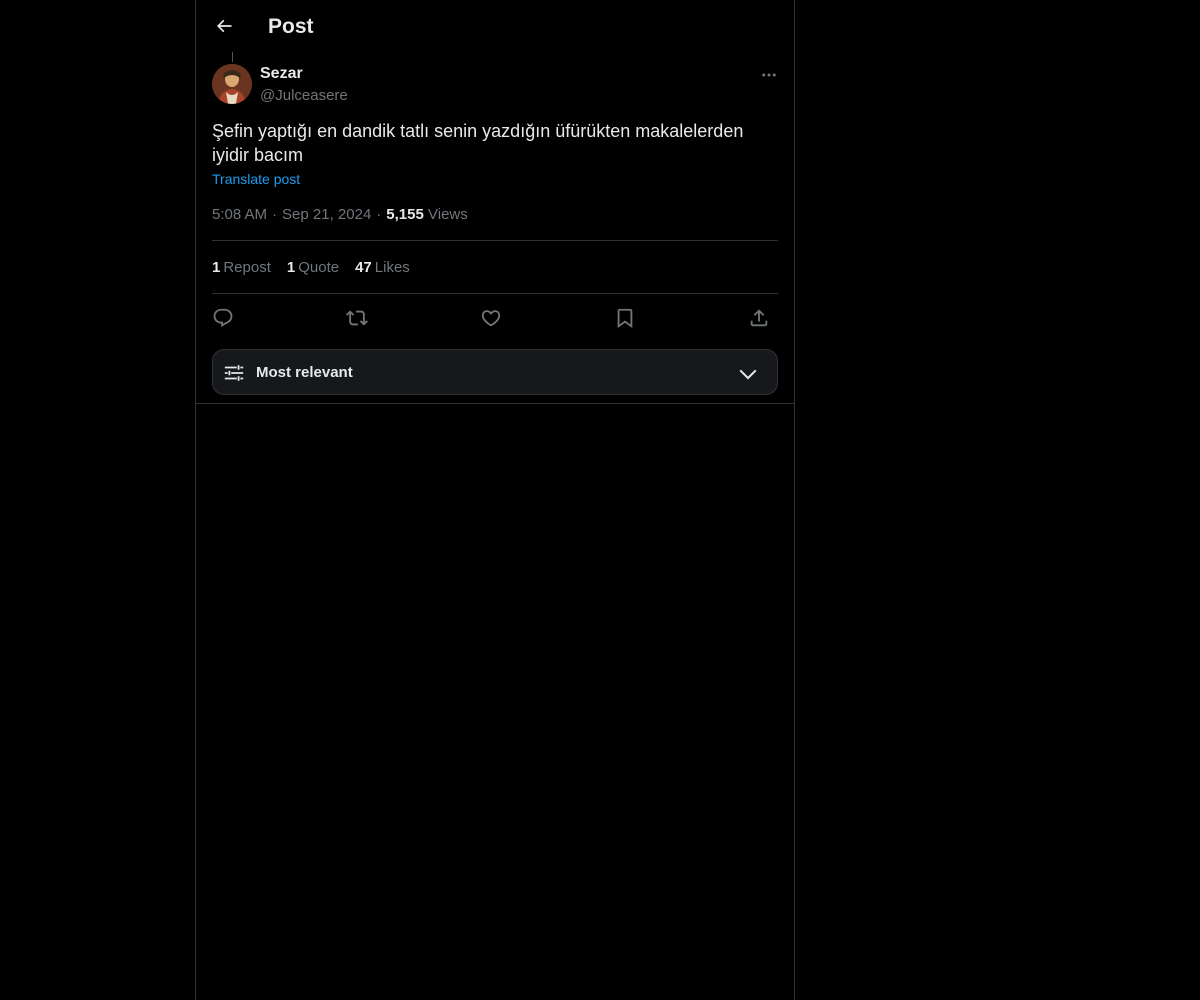 This screenshot has width=1200, height=1000. I want to click on author-handle: @Julceasere, so click(304, 96).